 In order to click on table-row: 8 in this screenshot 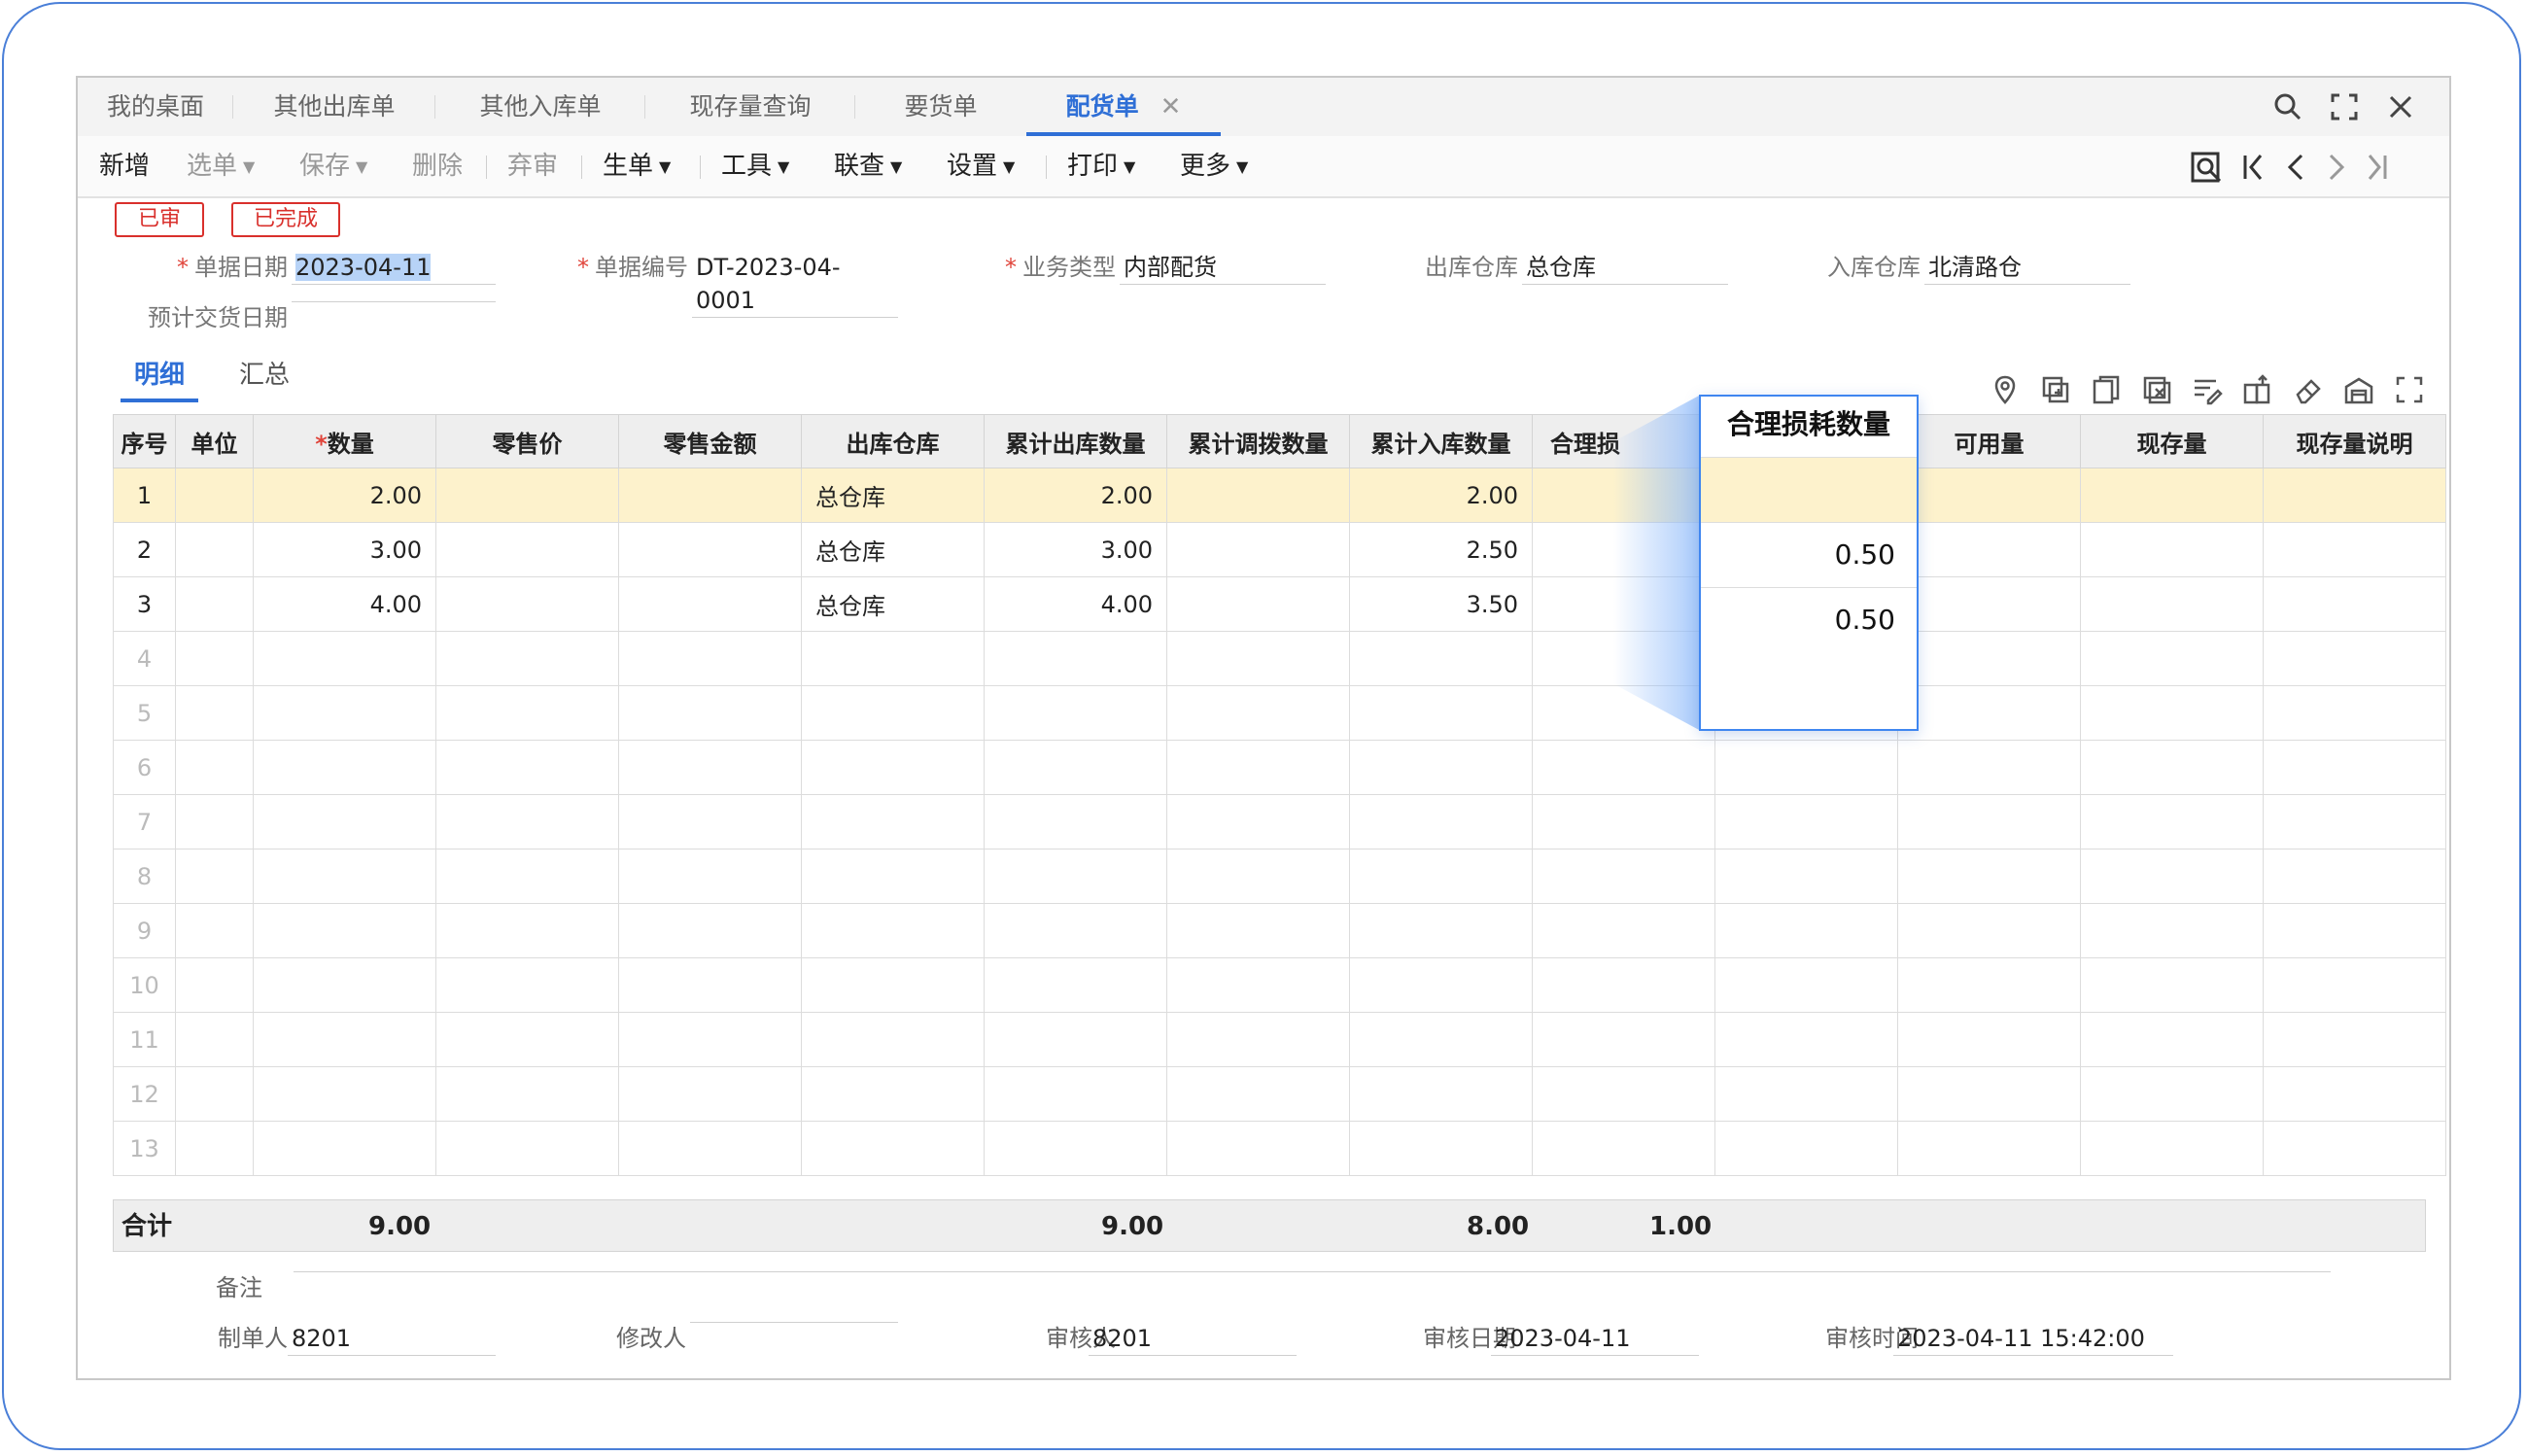, I will do `click(1279, 876)`.